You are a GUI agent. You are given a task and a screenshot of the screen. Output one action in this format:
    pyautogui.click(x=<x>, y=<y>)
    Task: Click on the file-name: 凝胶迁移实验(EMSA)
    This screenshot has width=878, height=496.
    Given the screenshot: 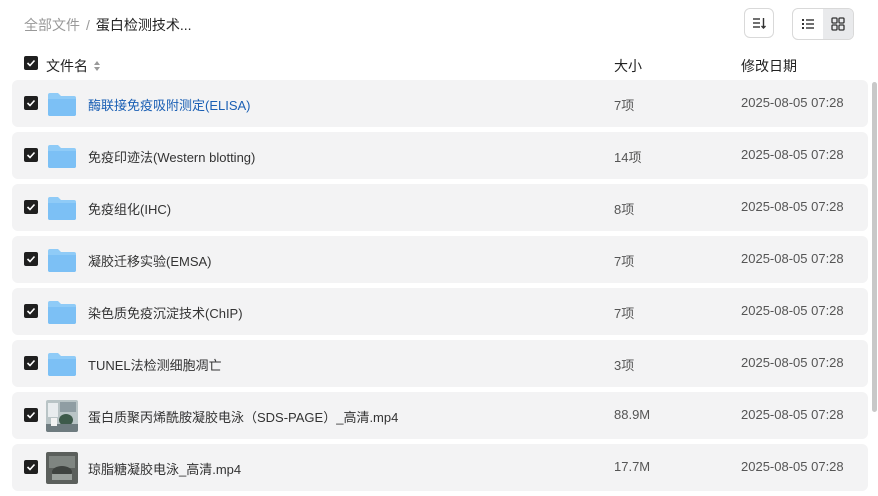 What is the action you would take?
    pyautogui.click(x=150, y=260)
    